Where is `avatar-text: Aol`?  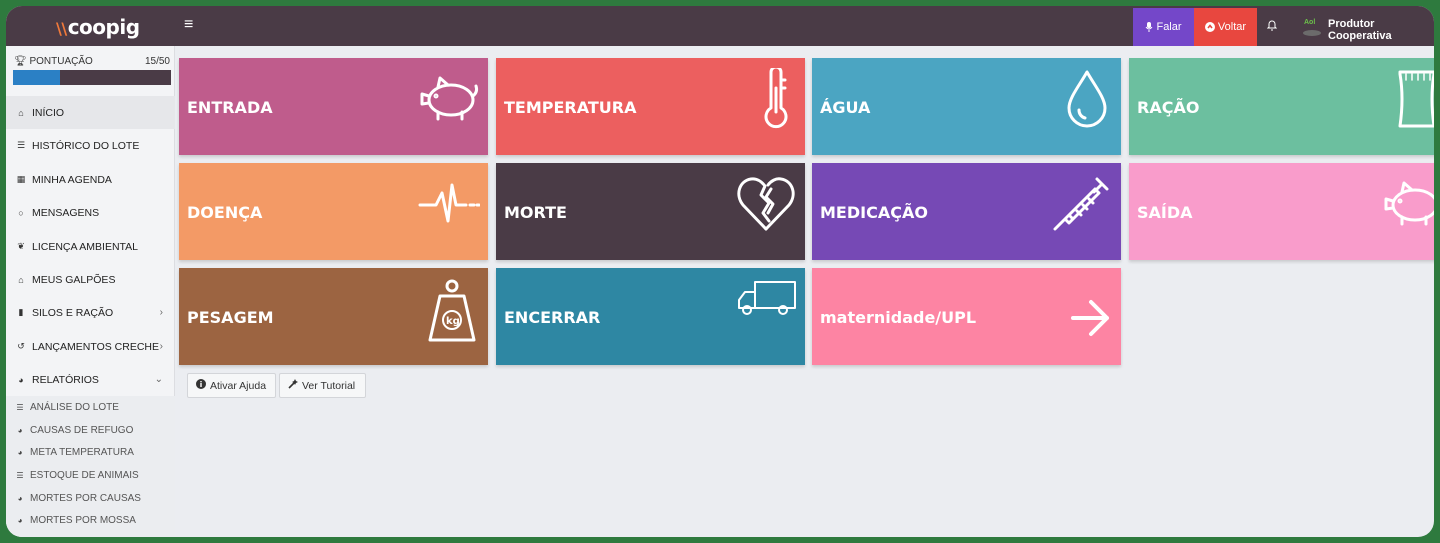 avatar-text: Aol is located at coordinates (1310, 22).